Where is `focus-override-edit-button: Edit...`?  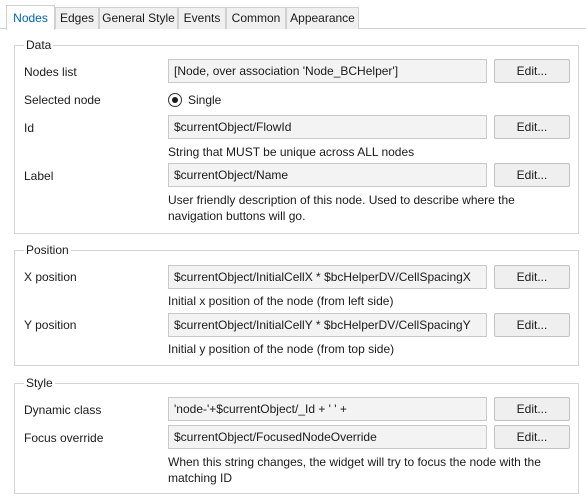
focus-override-edit-button: Edit... is located at coordinates (532, 437).